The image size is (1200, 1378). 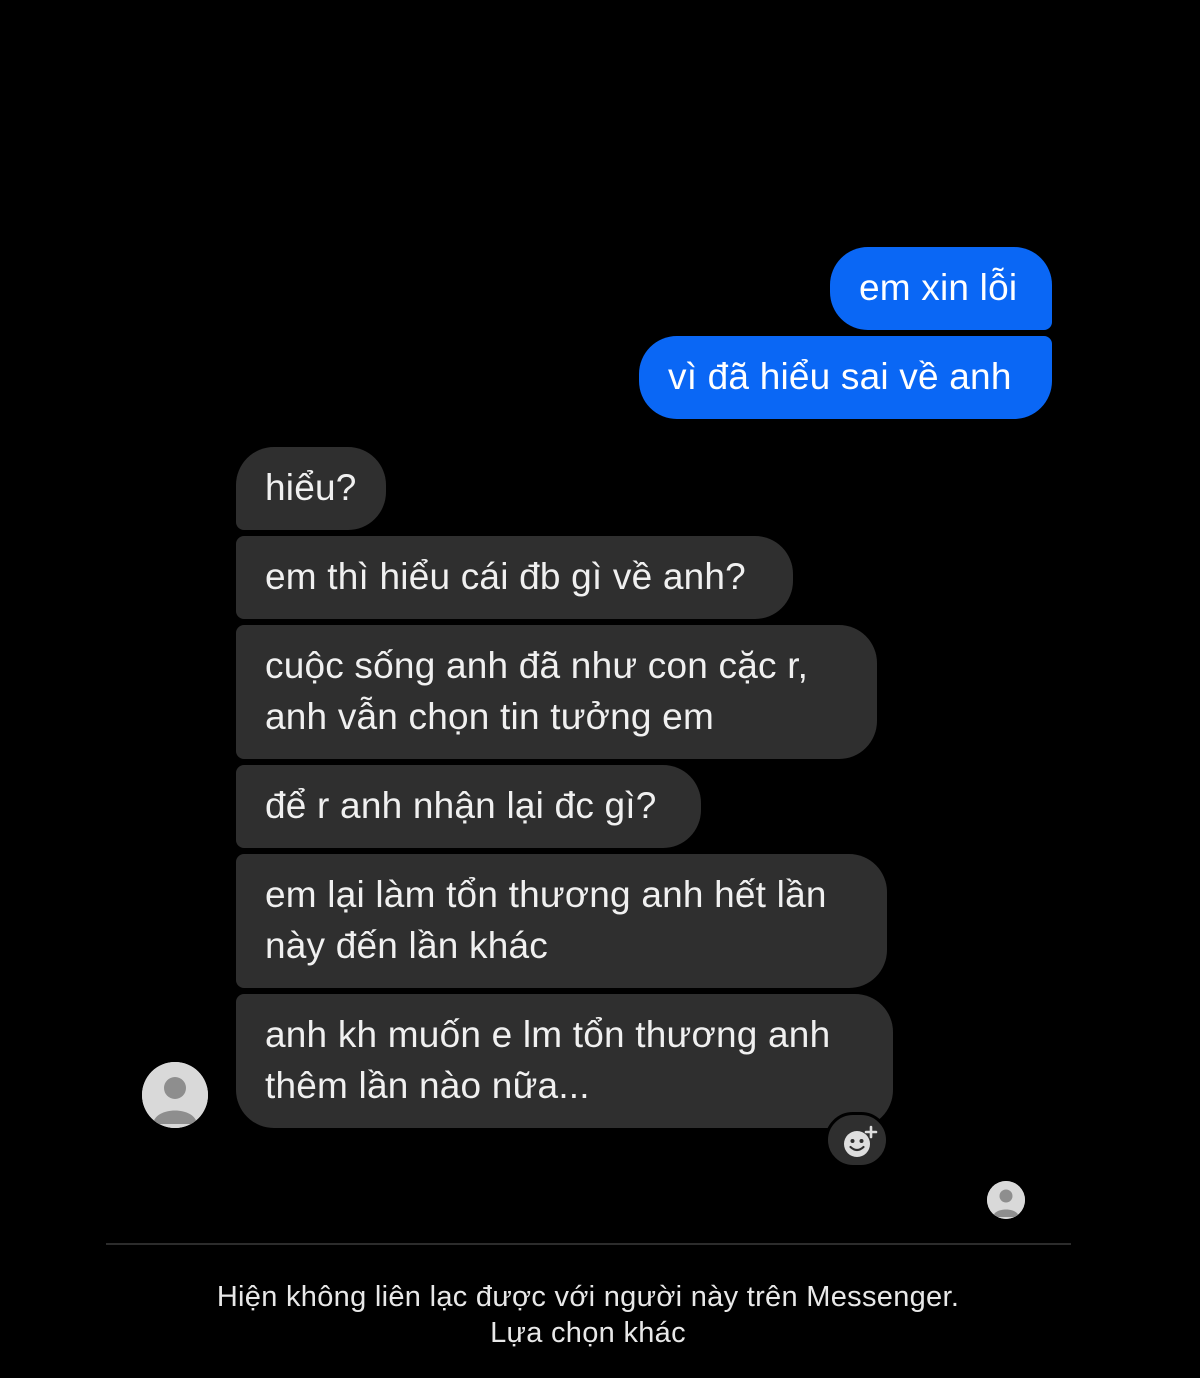 I want to click on other-options-link: Lựa chọn khác, so click(x=588, y=1333).